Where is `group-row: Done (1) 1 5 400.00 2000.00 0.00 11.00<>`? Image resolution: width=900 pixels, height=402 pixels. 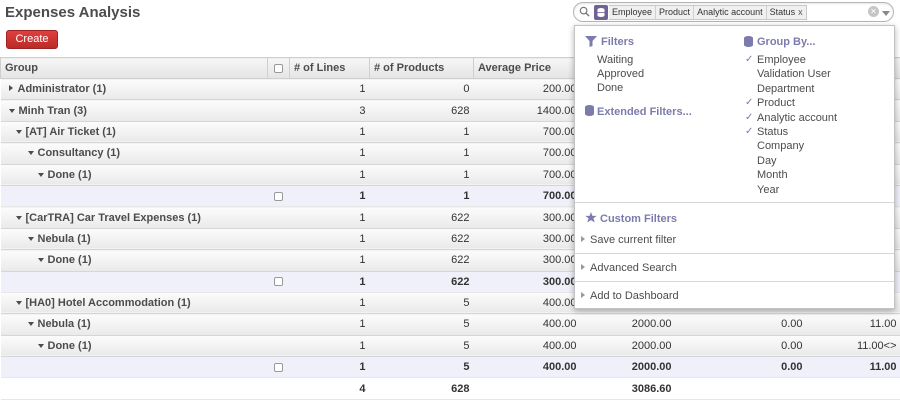 group-row: Done (1) 1 5 400.00 2000.00 0.00 11.00<> is located at coordinates (450, 346).